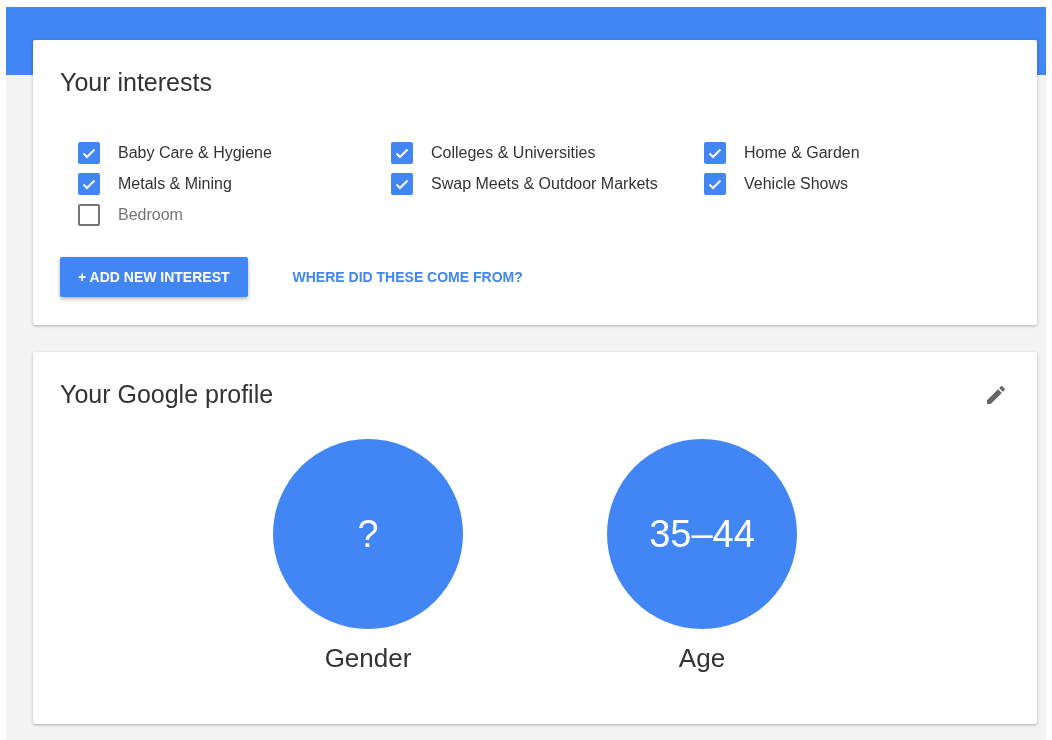 This screenshot has width=1052, height=740. What do you see at coordinates (154, 277) in the screenshot?
I see `add-interest-button: + ADD NEW INTEREST` at bounding box center [154, 277].